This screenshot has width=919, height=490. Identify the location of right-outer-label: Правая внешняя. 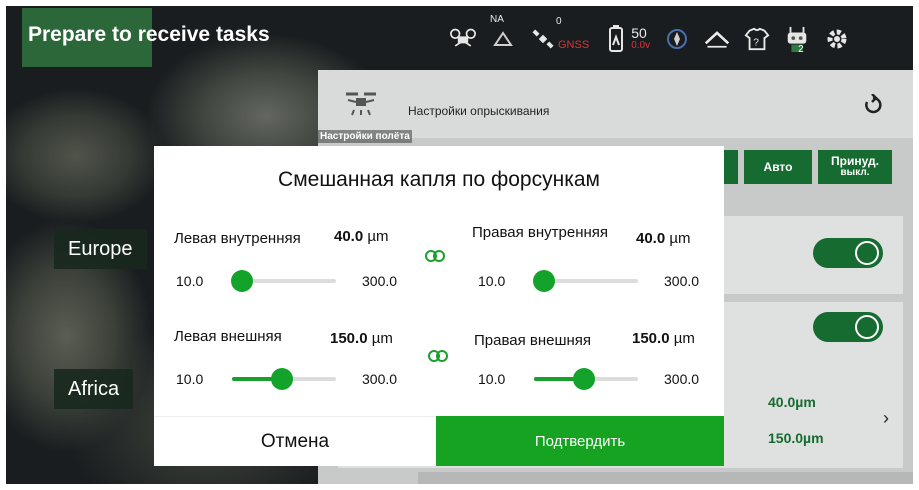
(533, 340).